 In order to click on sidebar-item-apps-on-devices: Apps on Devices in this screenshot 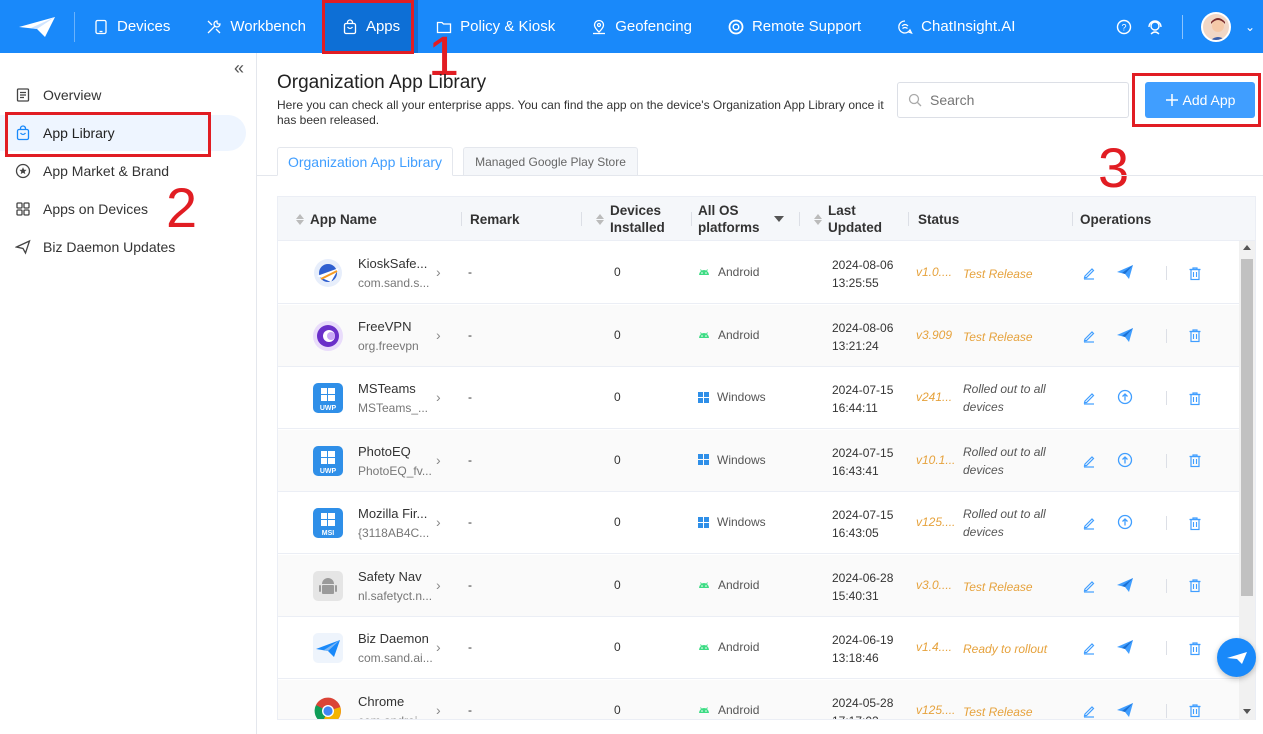, I will do `click(123, 209)`.